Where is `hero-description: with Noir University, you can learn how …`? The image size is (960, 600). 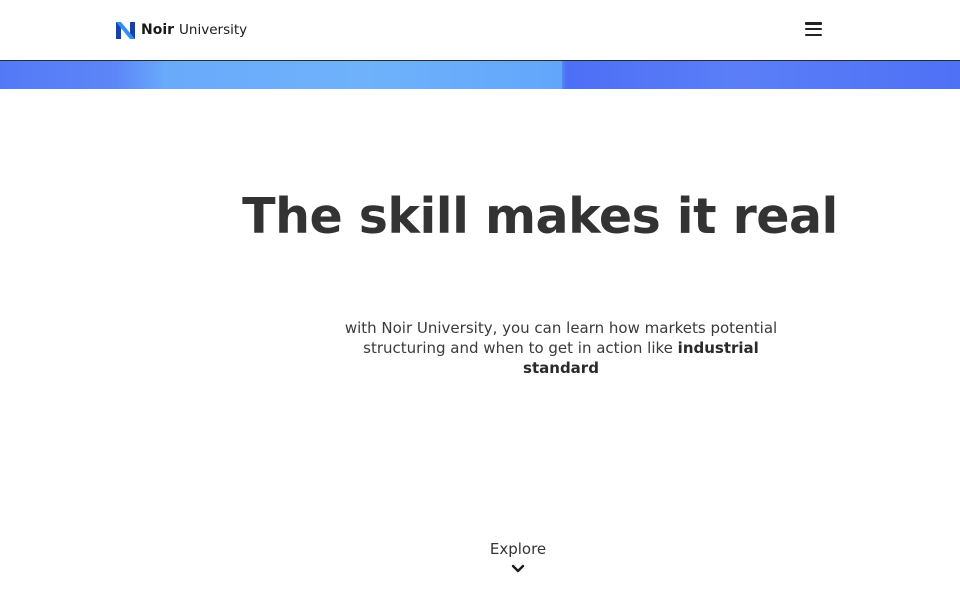 hero-description: with Noir University, you can learn how … is located at coordinates (561, 348).